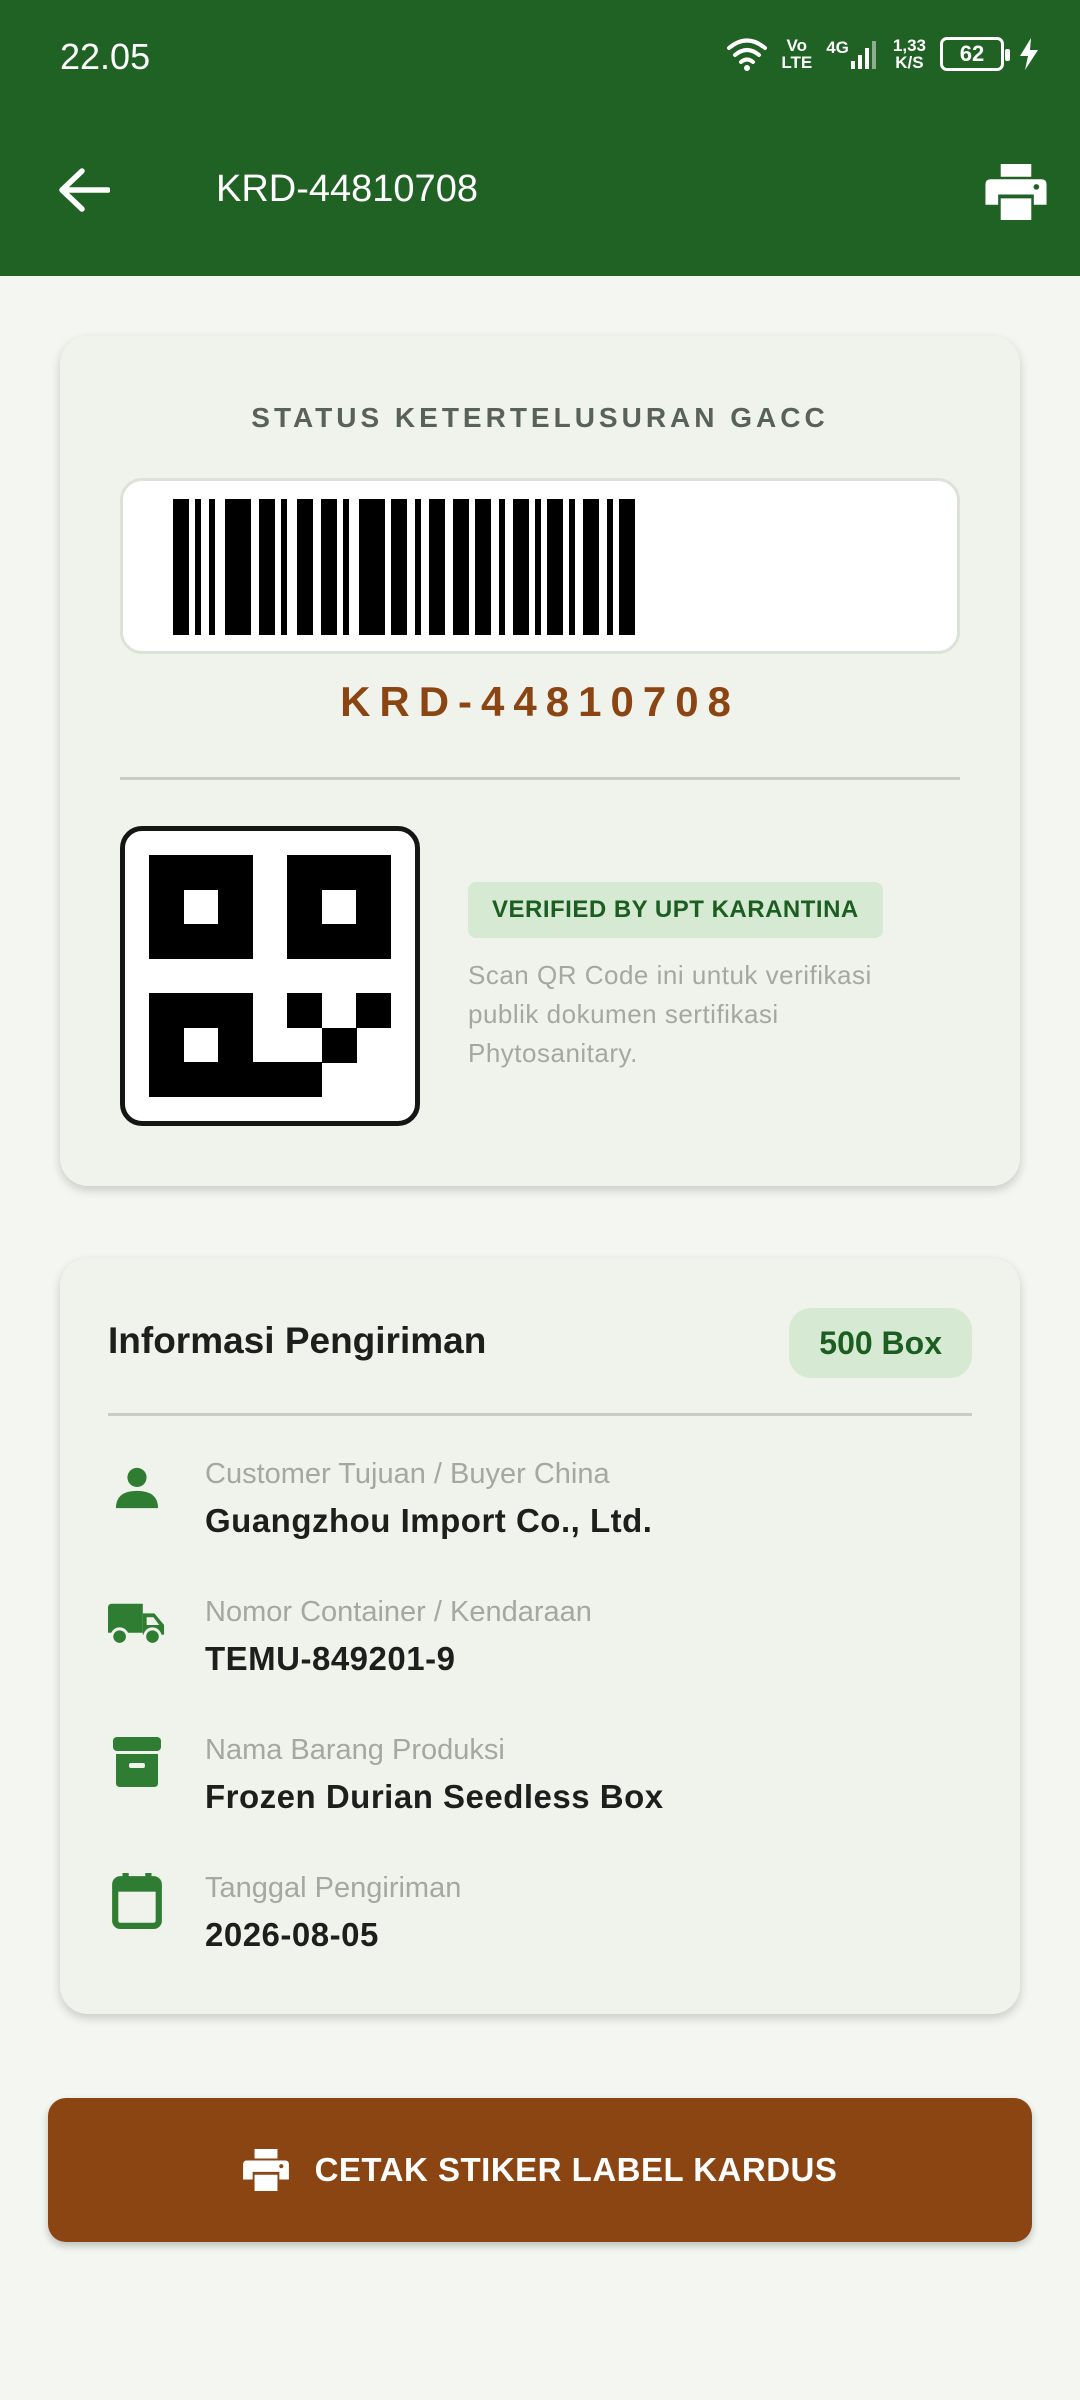 Image resolution: width=1080 pixels, height=2400 pixels. I want to click on print-button, so click(1016, 192).